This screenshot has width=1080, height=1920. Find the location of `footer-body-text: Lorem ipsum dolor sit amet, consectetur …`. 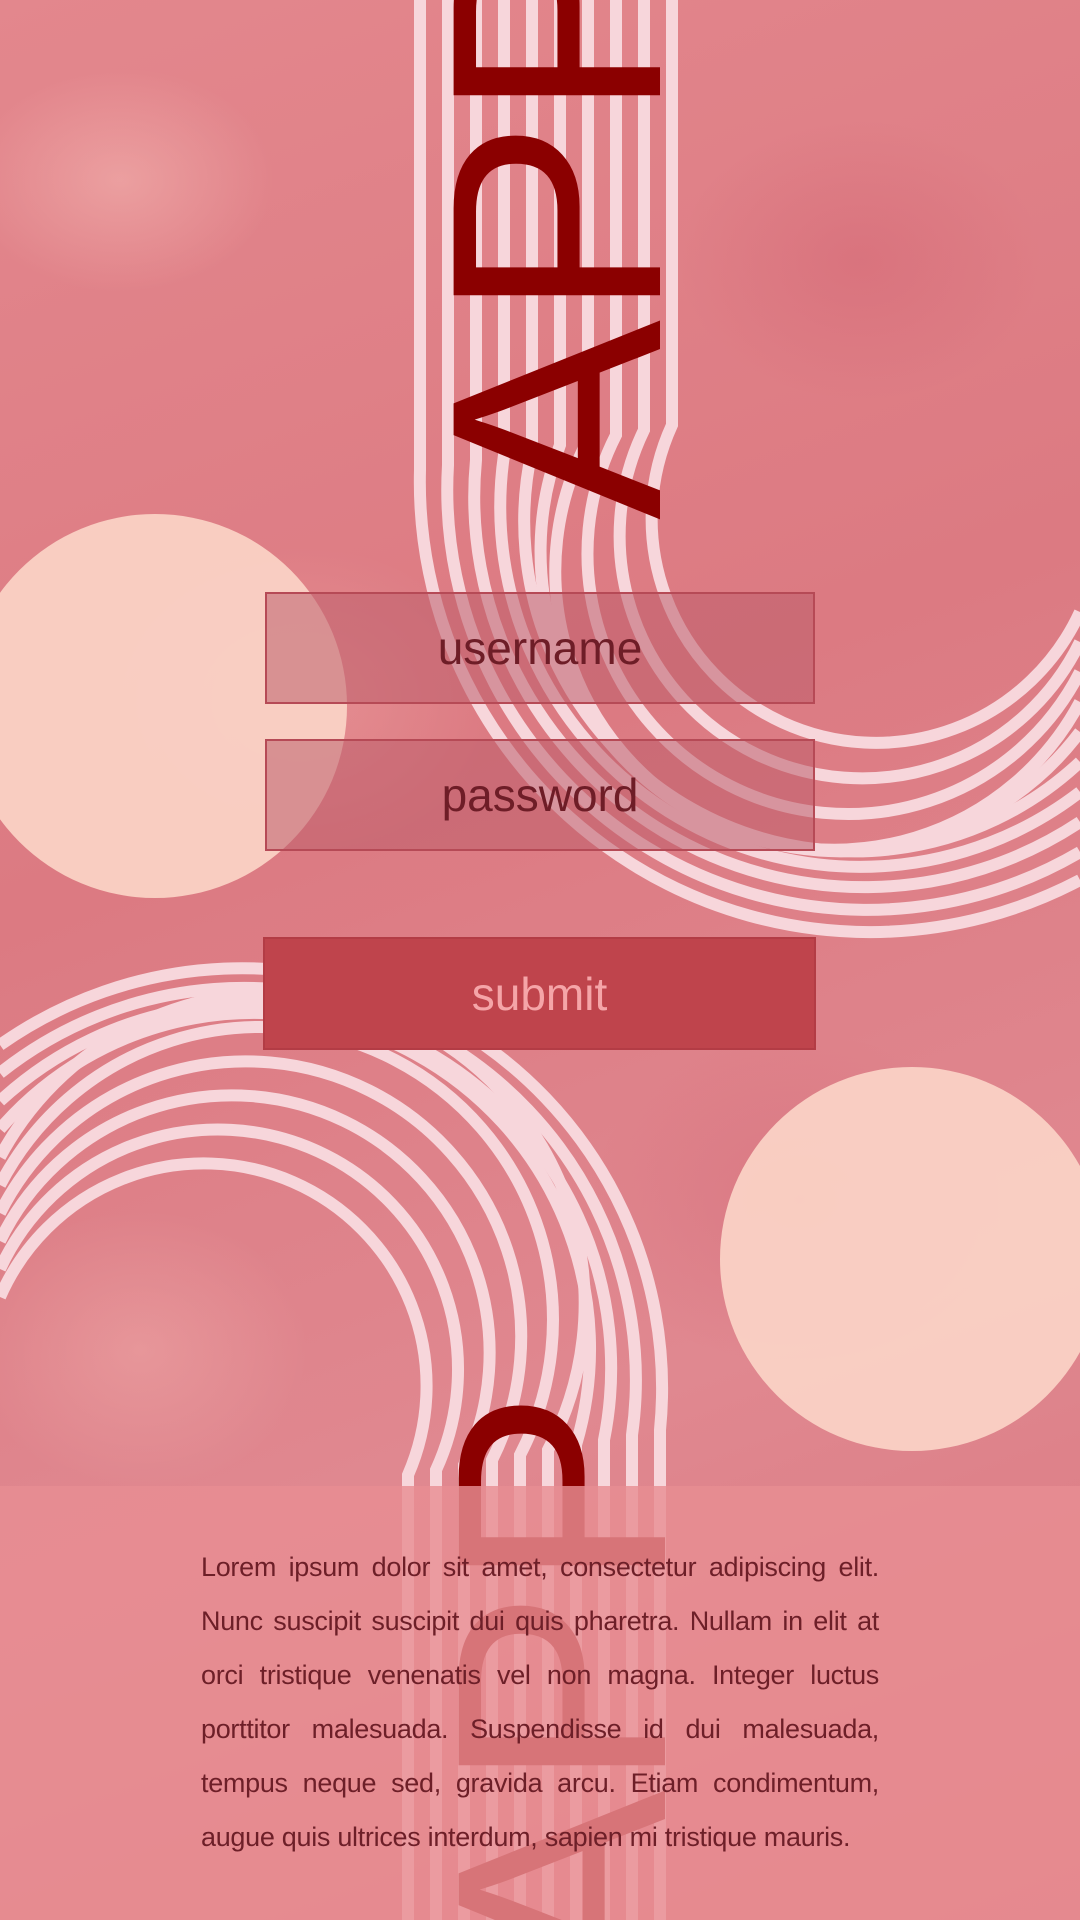

footer-body-text: Lorem ipsum dolor sit amet, consectetur … is located at coordinates (540, 1702).